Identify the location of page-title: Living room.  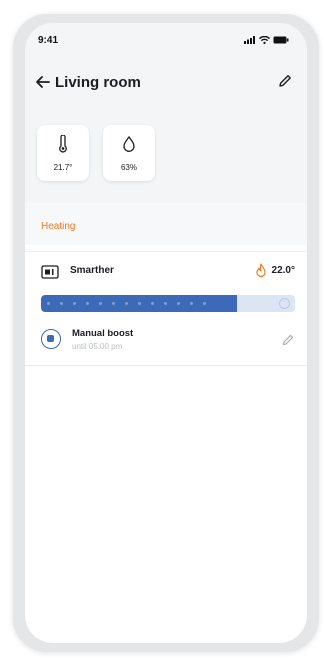
(98, 82).